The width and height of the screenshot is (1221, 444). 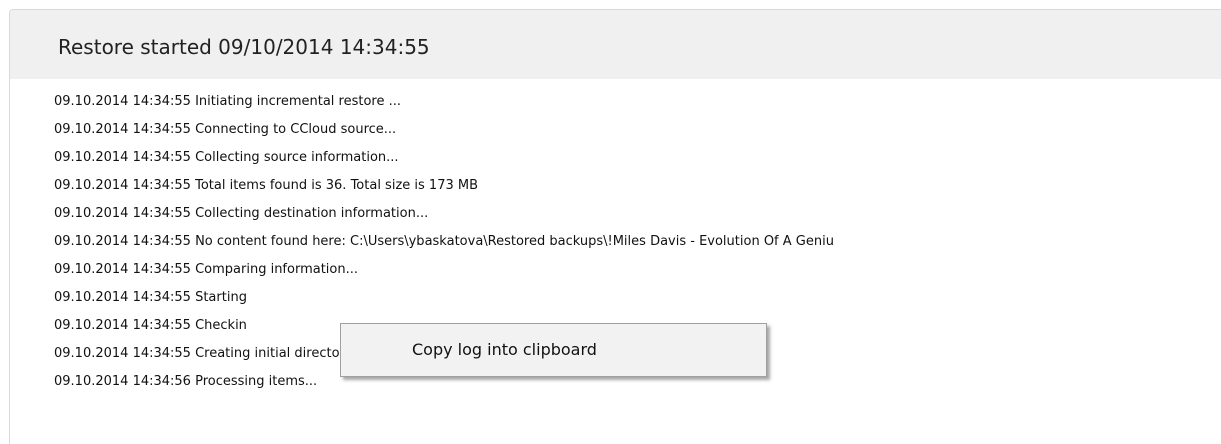 I want to click on copy-log-menu-item: Copy log into clipboard, so click(x=553, y=350).